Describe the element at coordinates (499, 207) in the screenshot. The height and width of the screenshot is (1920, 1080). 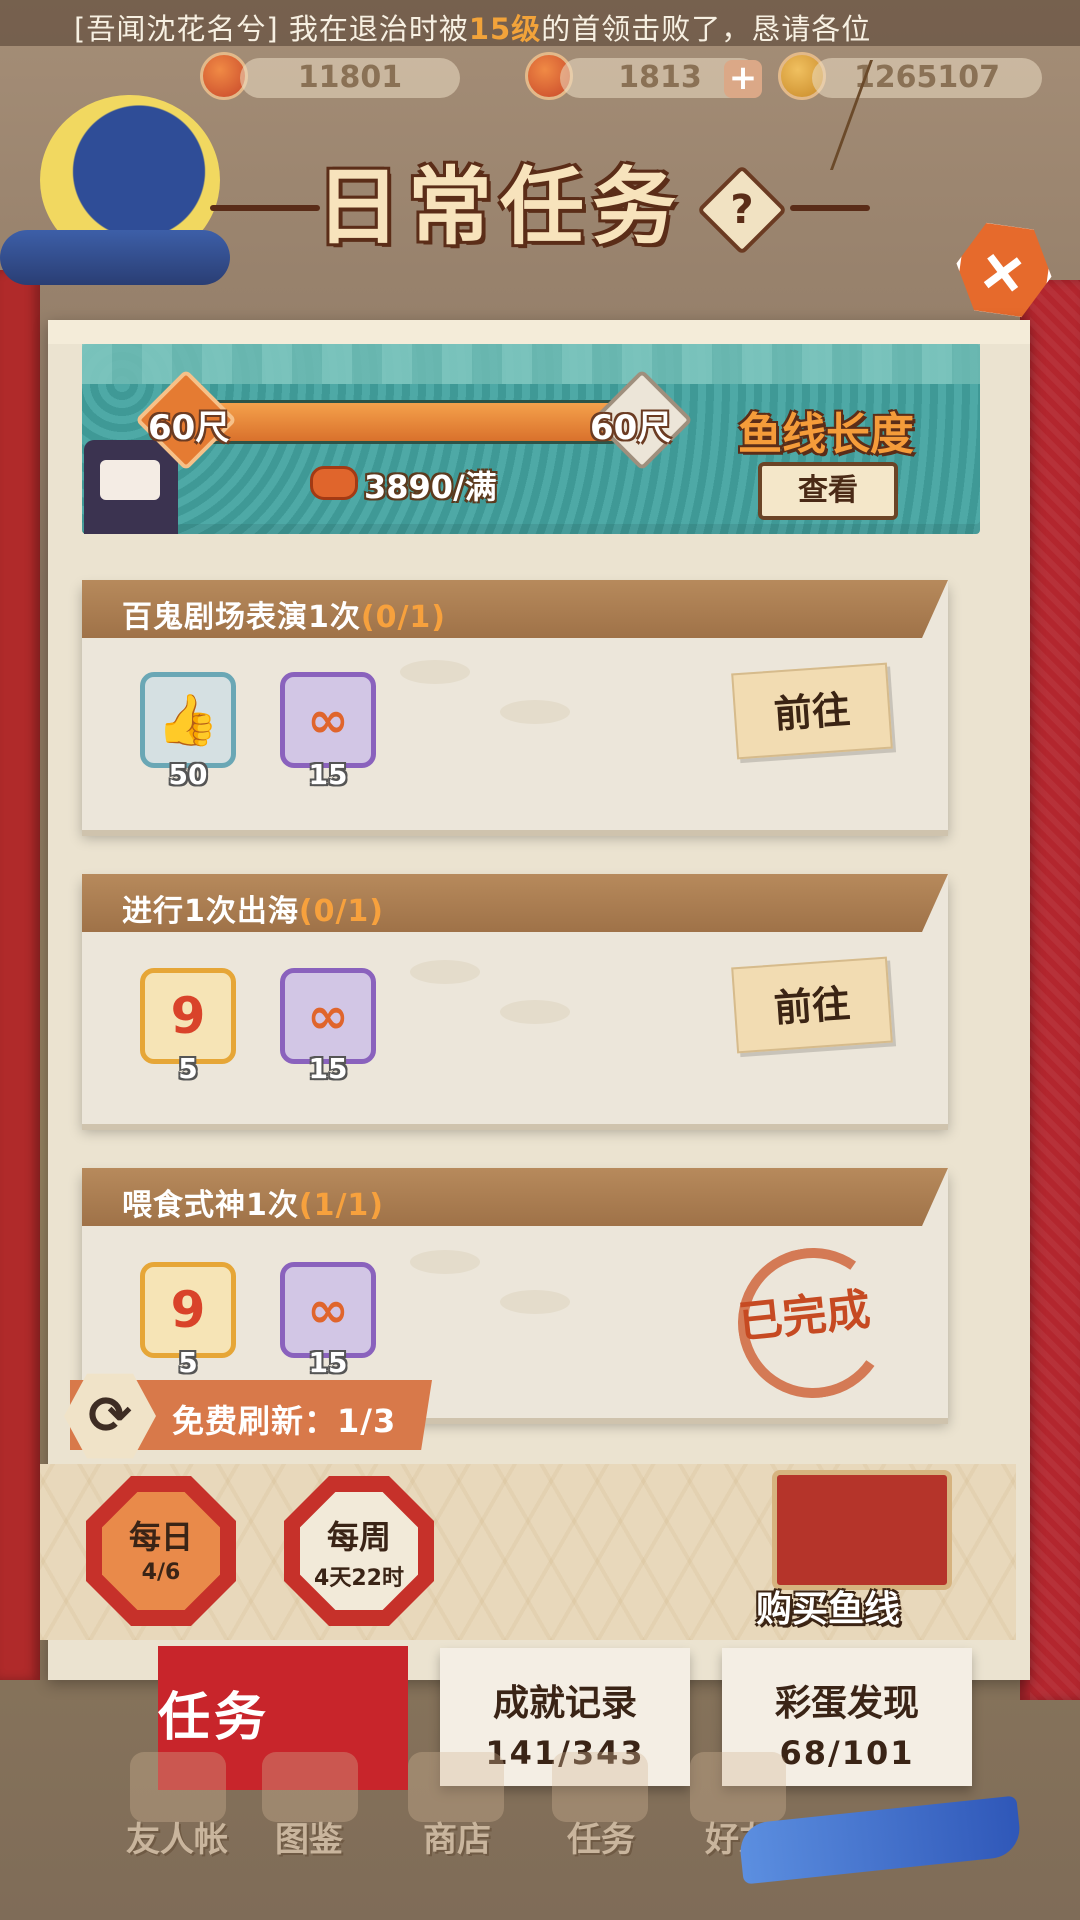
I see `page-title: 日常任务` at that location.